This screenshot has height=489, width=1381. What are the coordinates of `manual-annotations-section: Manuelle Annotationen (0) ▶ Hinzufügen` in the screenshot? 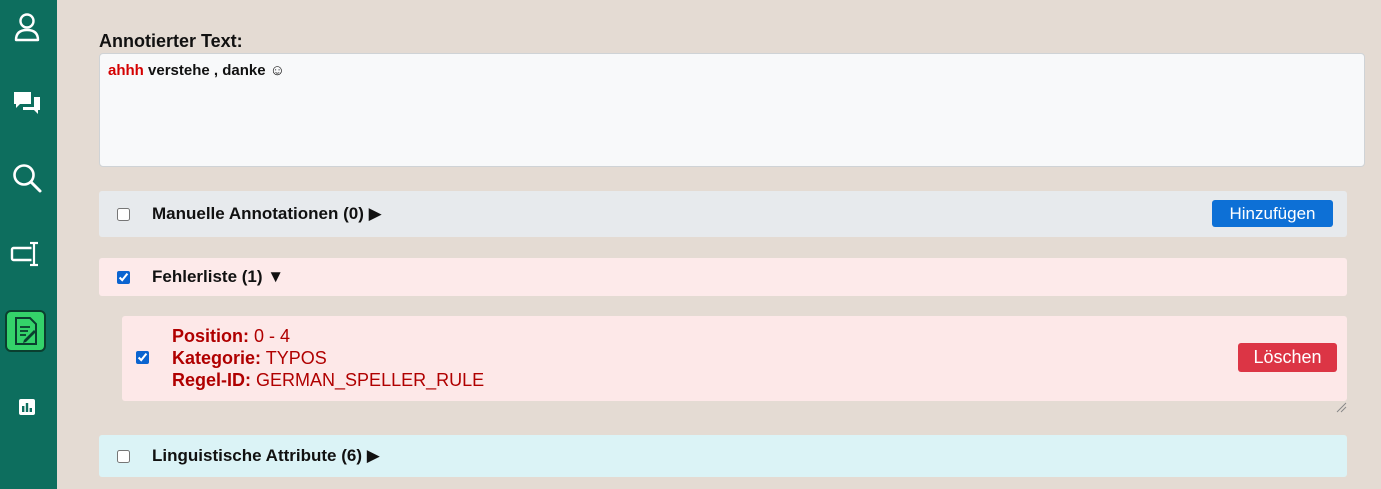 It's located at (723, 214).